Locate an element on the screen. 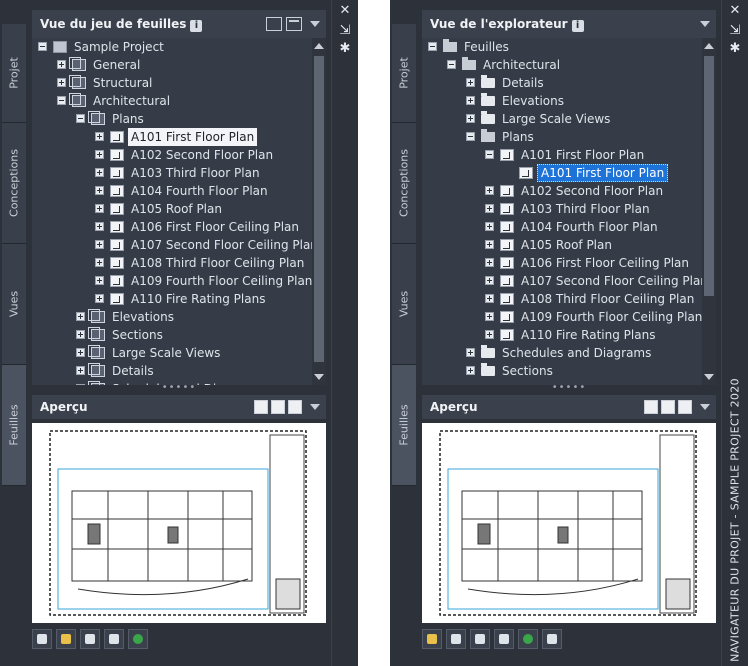 This screenshot has height=666, width=748. new-folder-icon is located at coordinates (432, 639).